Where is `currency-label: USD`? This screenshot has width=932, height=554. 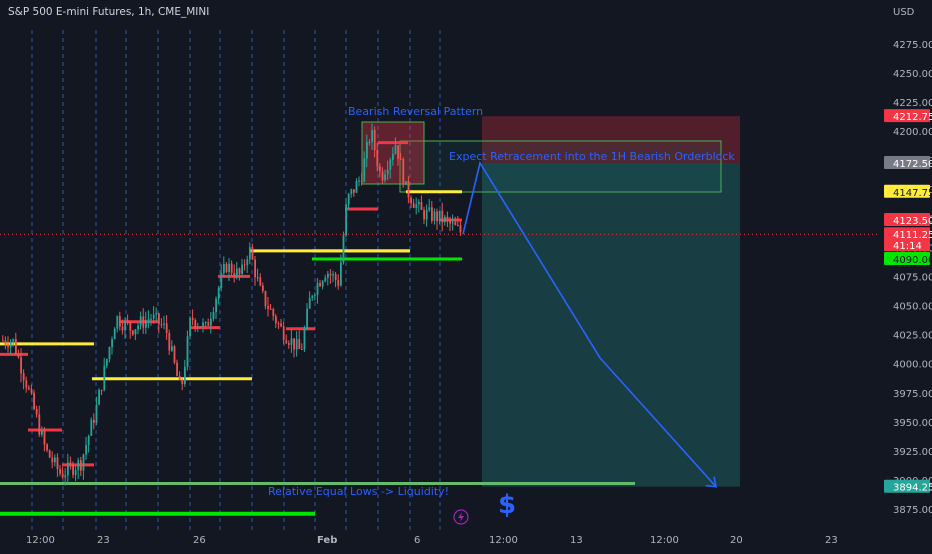
currency-label: USD is located at coordinates (904, 12).